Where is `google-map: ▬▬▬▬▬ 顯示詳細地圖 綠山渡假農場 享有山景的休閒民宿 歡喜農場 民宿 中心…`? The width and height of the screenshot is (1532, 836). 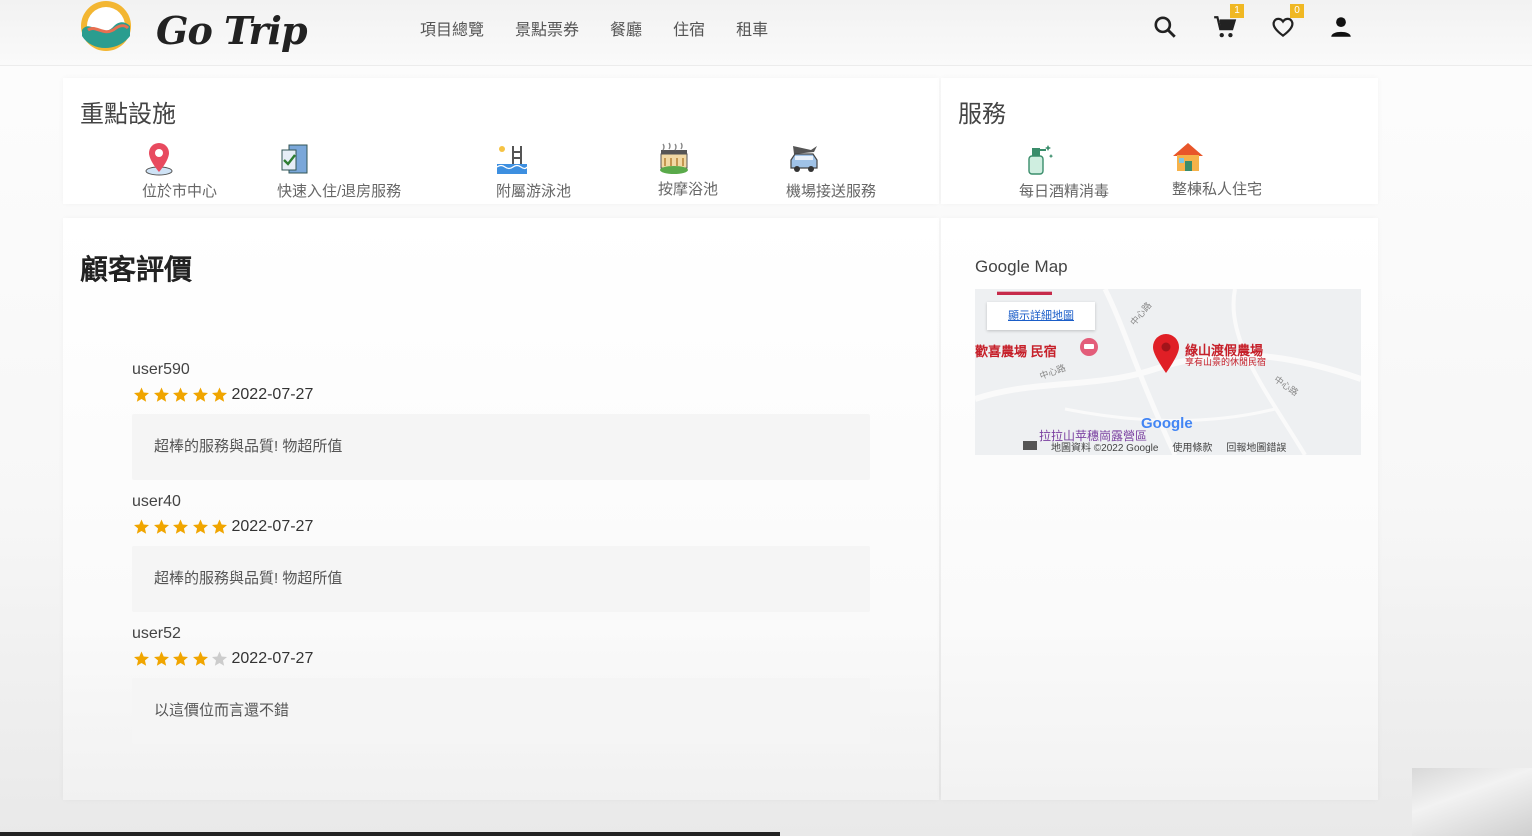
google-map: ▬▬▬▬▬ 顯示詳細地圖 綠山渡假農場 享有山景的休閒民宿 歡喜農場 民宿 中心… is located at coordinates (1168, 372).